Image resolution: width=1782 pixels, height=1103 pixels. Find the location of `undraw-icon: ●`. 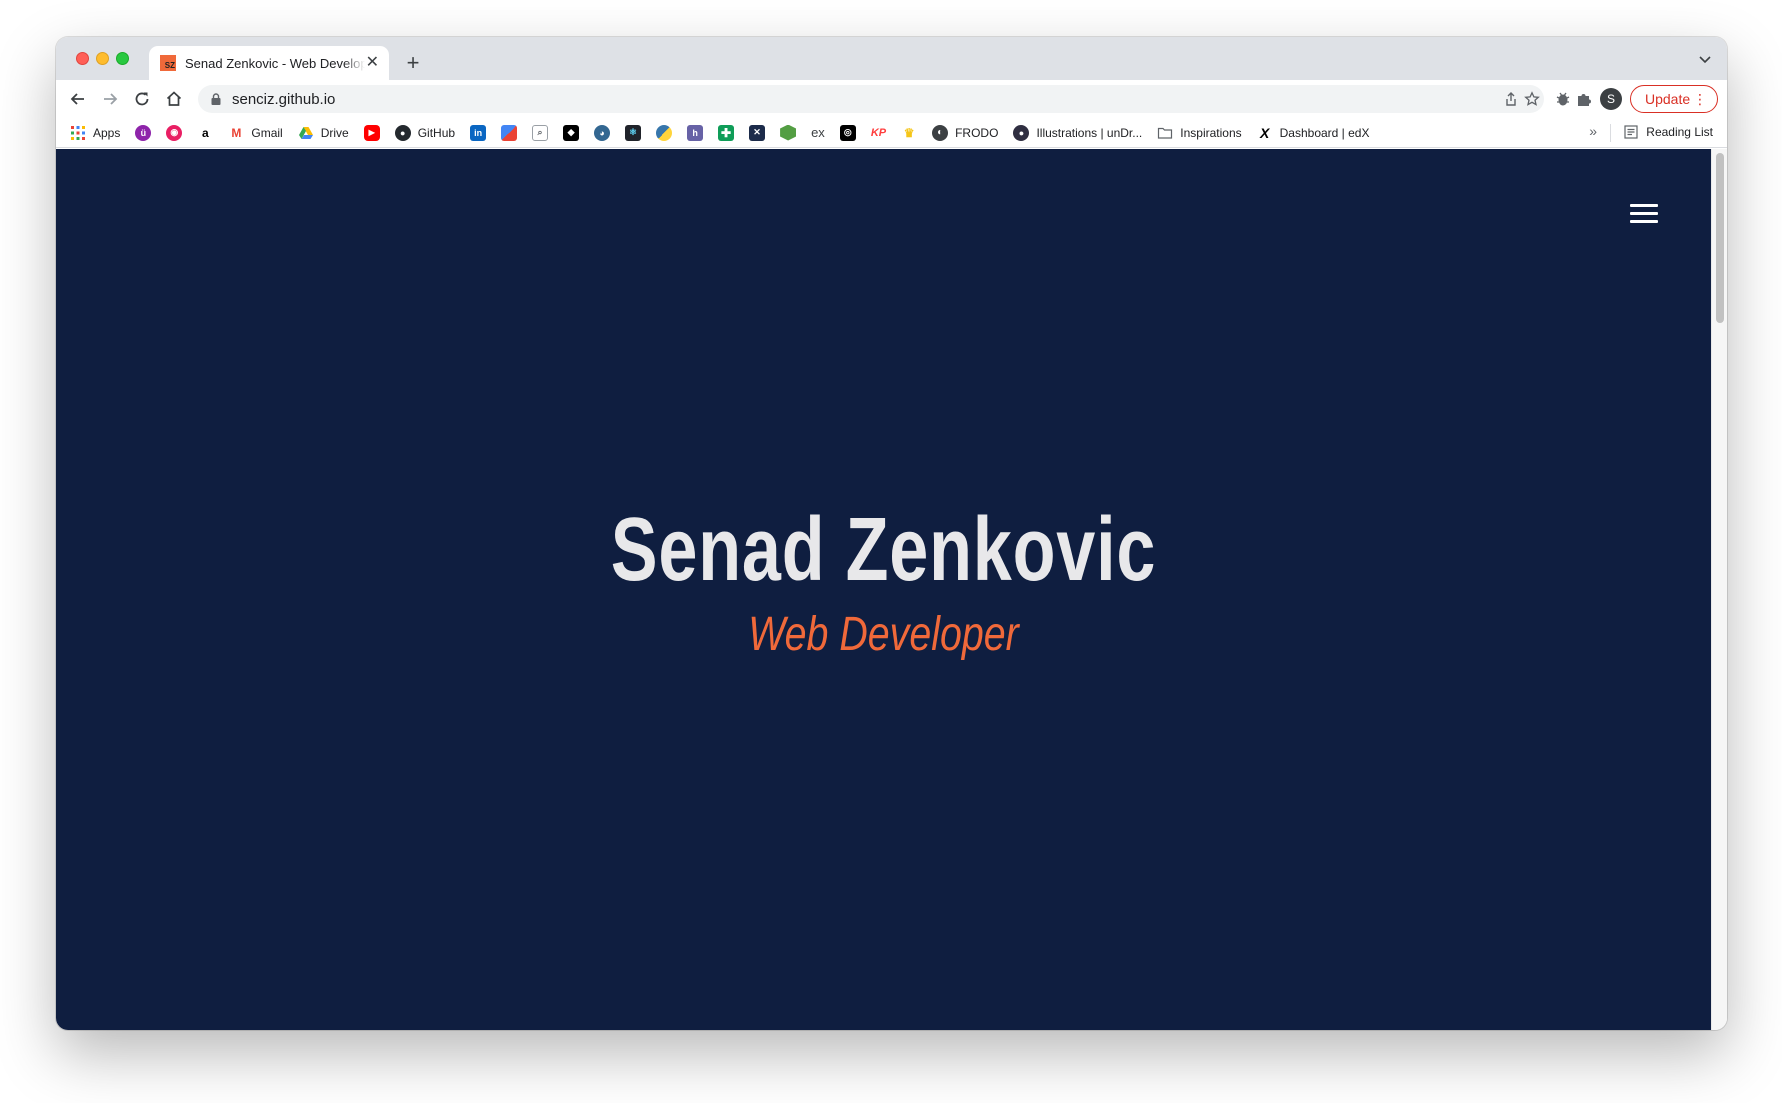

undraw-icon: ● is located at coordinates (1021, 132).